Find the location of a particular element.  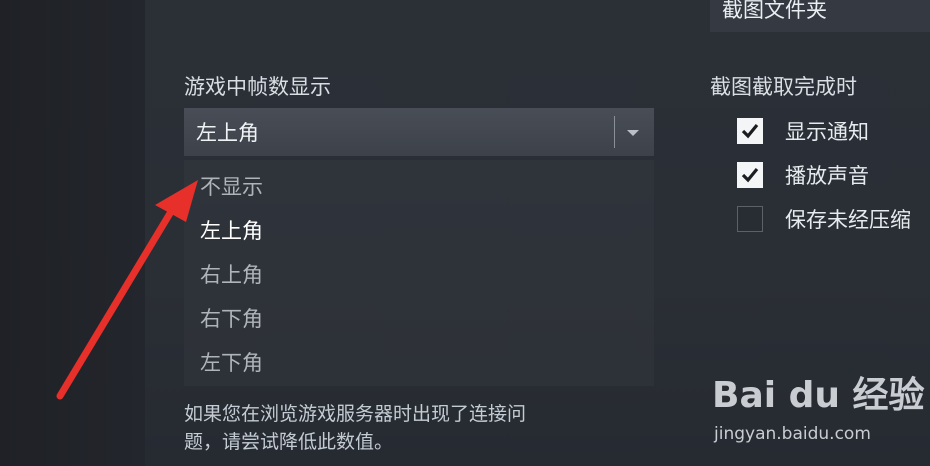

watermark-url: jingyan.baidu.com is located at coordinates (792, 434).